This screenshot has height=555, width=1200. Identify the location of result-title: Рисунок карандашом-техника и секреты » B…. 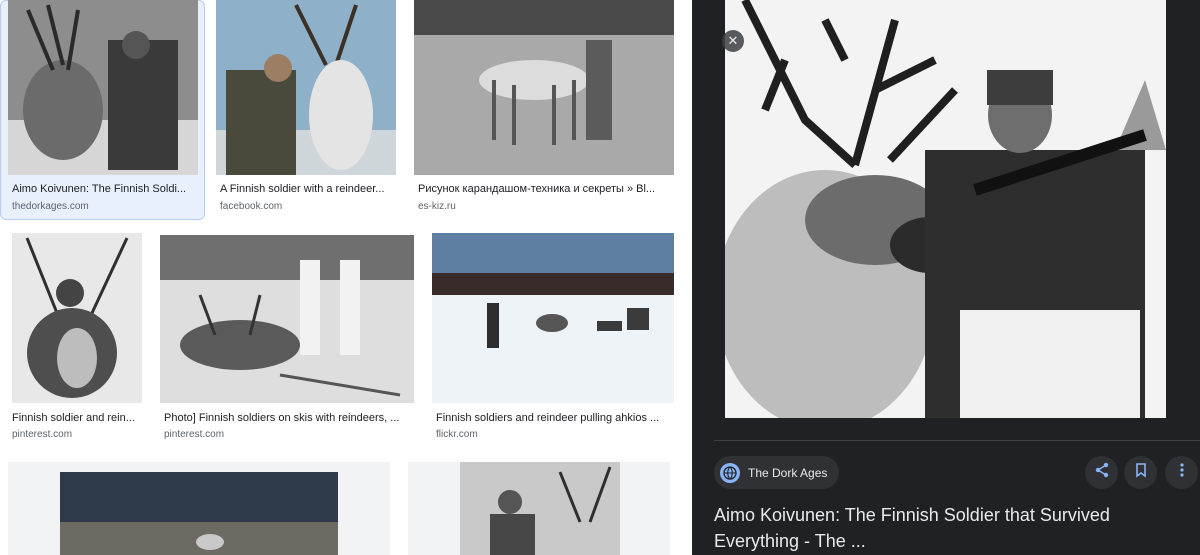
(544, 189).